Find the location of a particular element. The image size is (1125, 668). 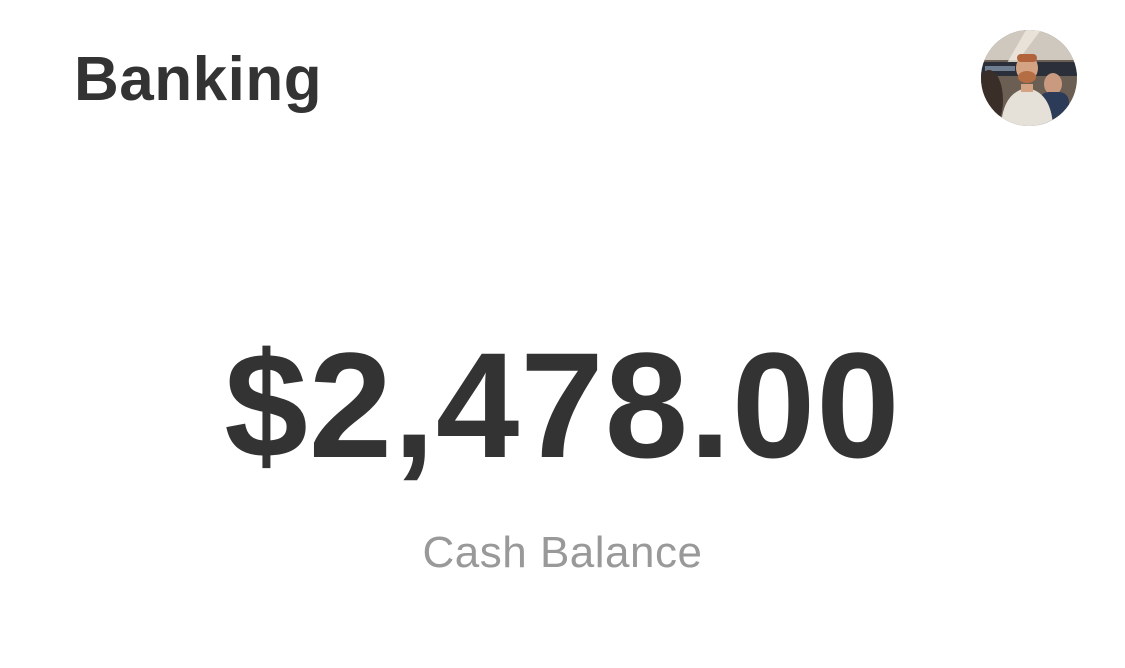

avatar is located at coordinates (1029, 78).